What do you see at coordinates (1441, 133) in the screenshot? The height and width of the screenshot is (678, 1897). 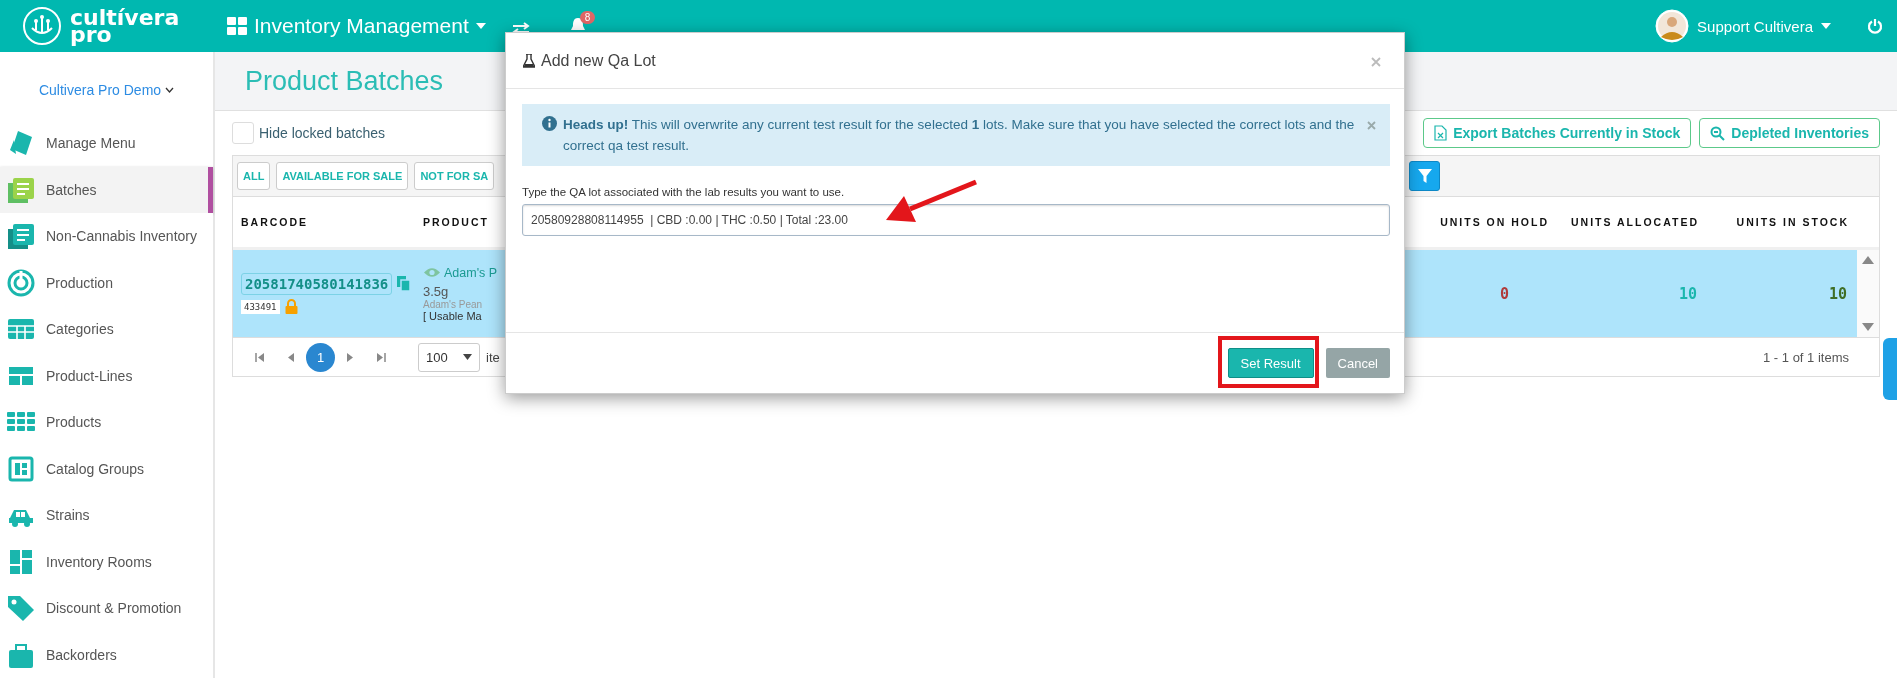 I see `spreadsheet-file-icon` at bounding box center [1441, 133].